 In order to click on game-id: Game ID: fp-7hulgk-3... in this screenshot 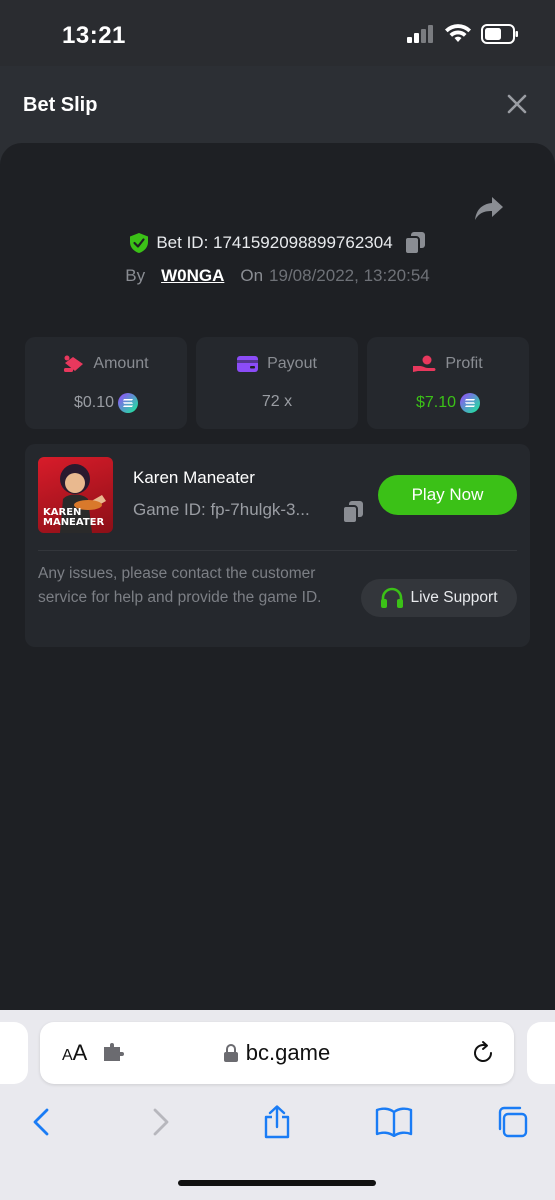, I will do `click(221, 509)`.